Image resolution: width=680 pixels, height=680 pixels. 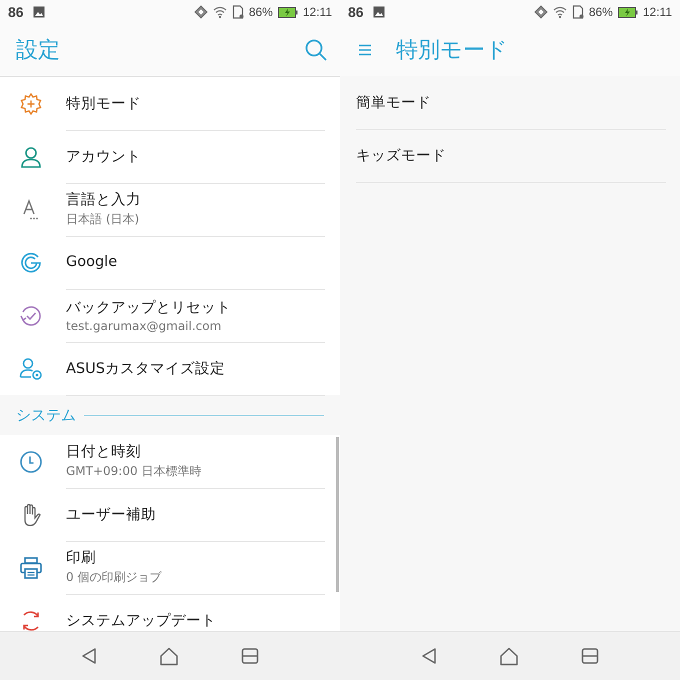 What do you see at coordinates (46, 415) in the screenshot?
I see `section-header: システム` at bounding box center [46, 415].